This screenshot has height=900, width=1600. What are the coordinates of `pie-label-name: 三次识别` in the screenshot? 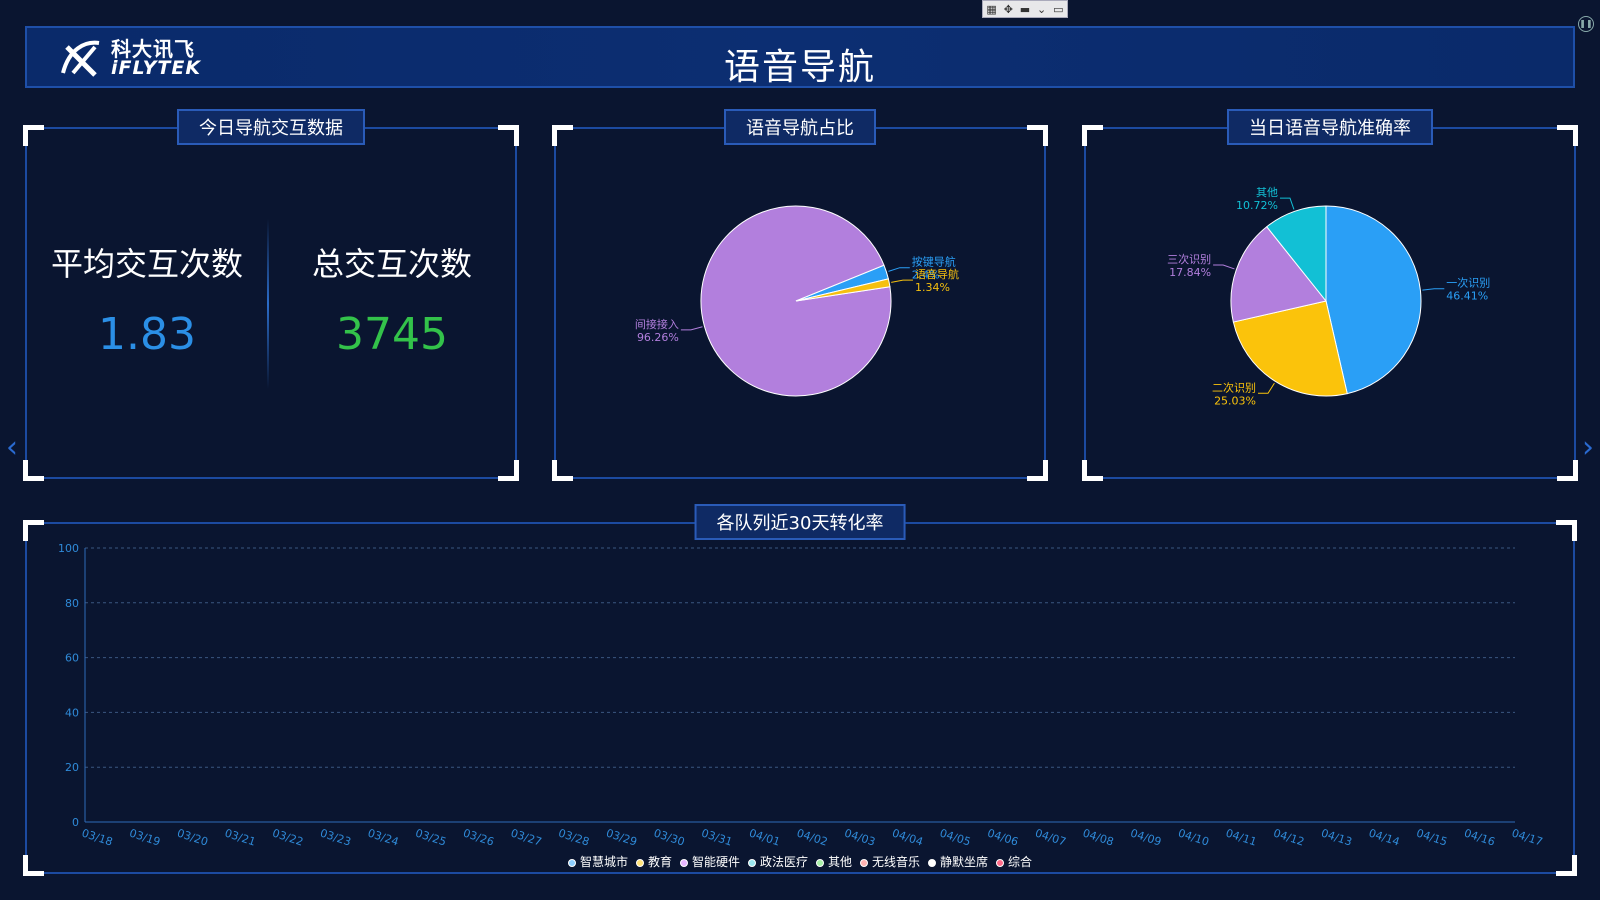 It's located at (1189, 259).